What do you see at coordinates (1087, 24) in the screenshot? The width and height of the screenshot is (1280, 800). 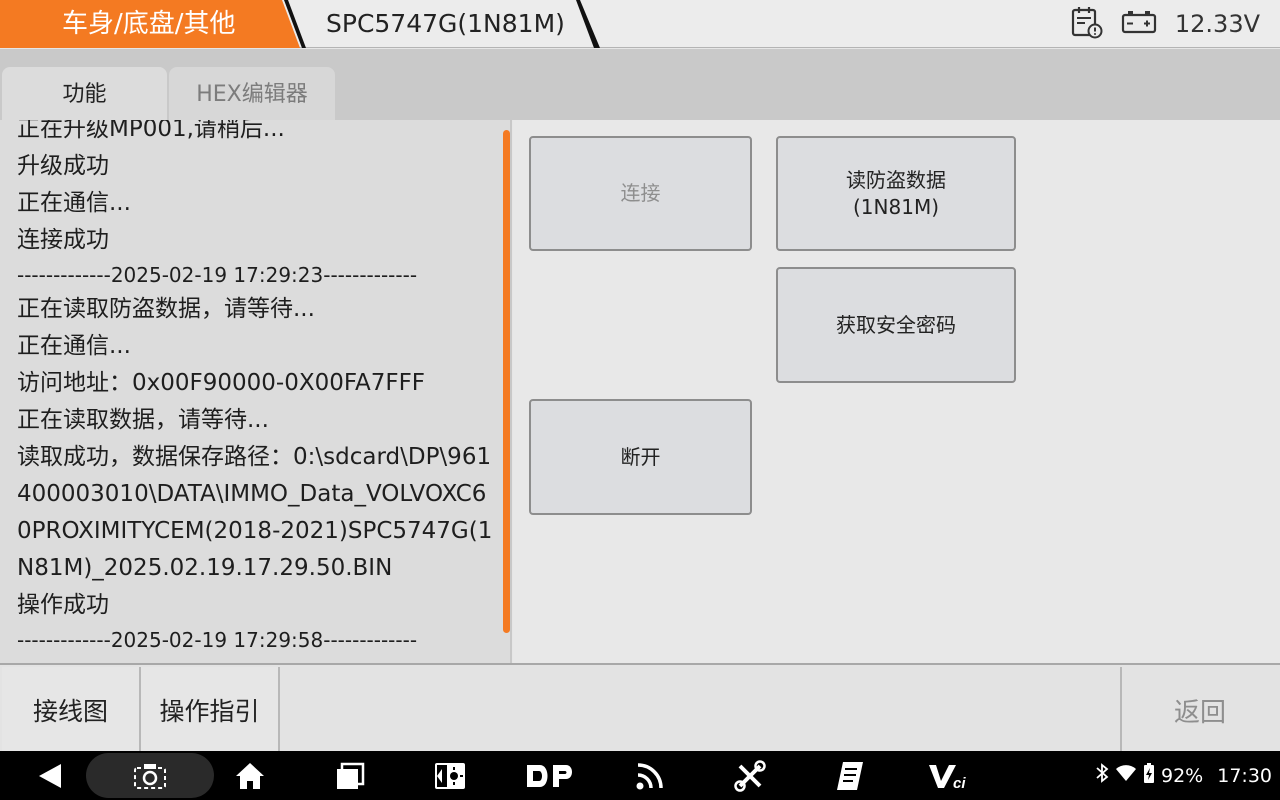 I see `report-clock-icon` at bounding box center [1087, 24].